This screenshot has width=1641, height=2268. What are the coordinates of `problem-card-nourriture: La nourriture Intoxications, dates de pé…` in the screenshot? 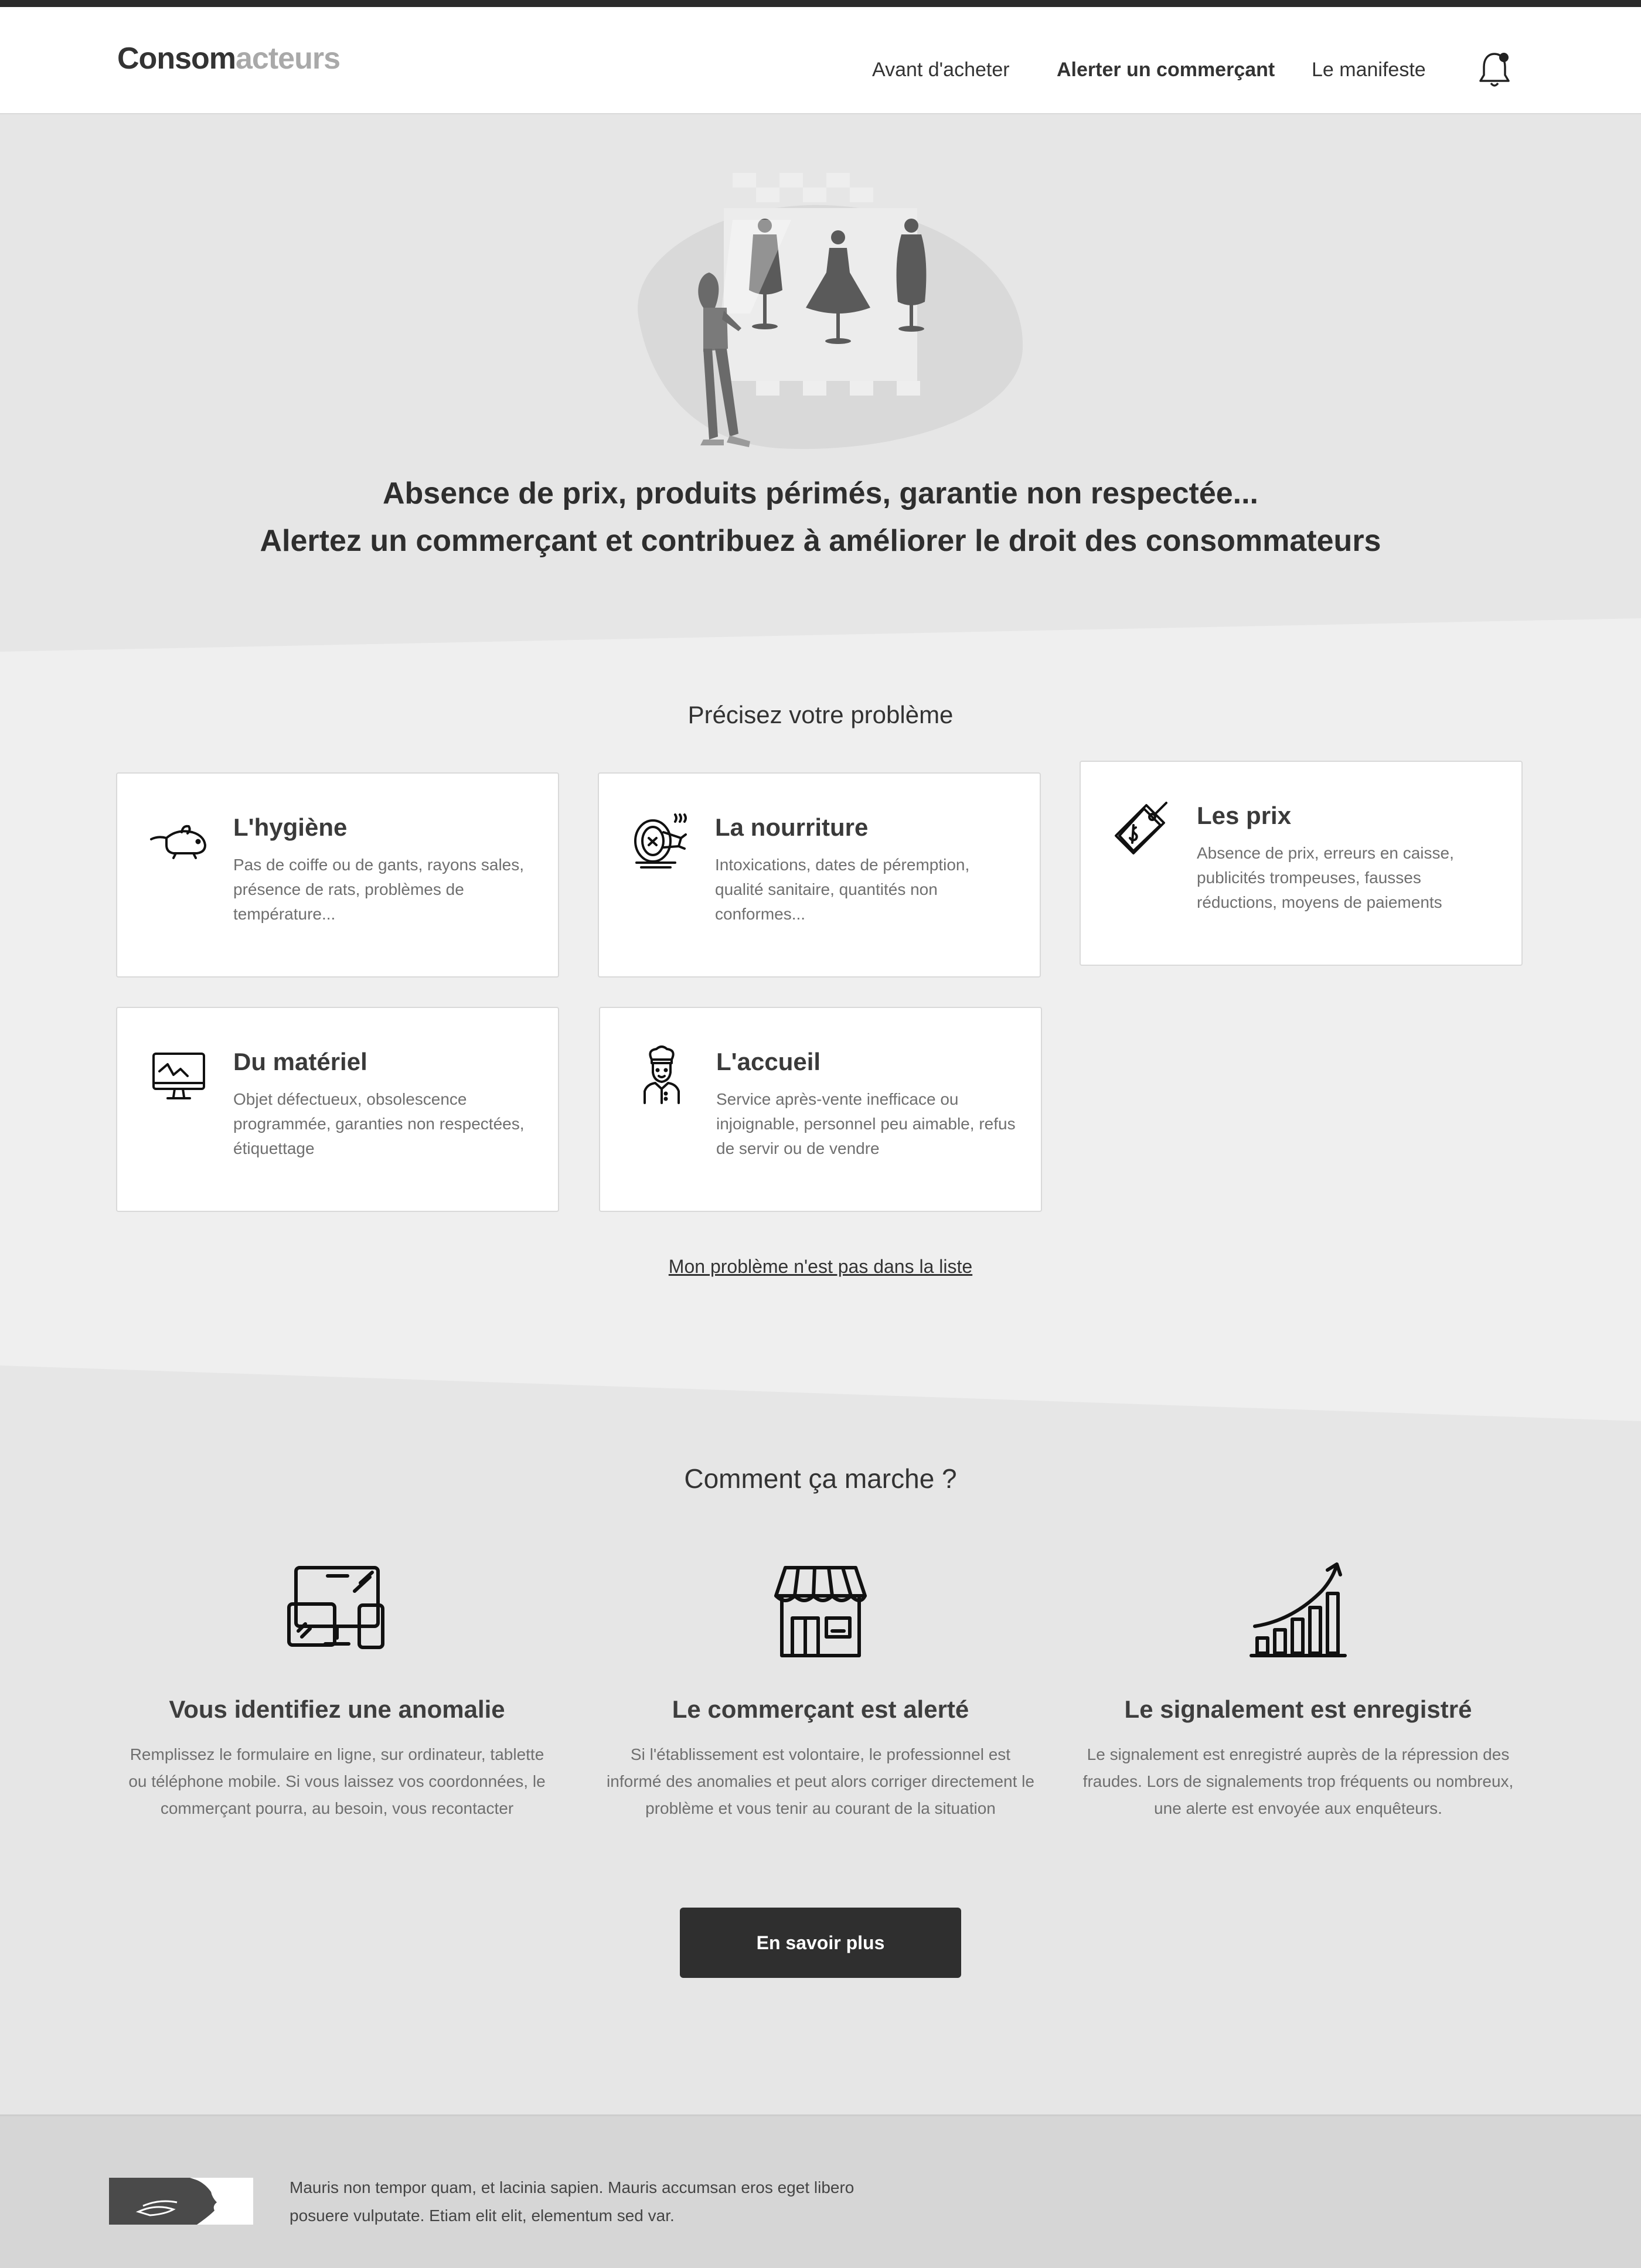 It's located at (820, 875).